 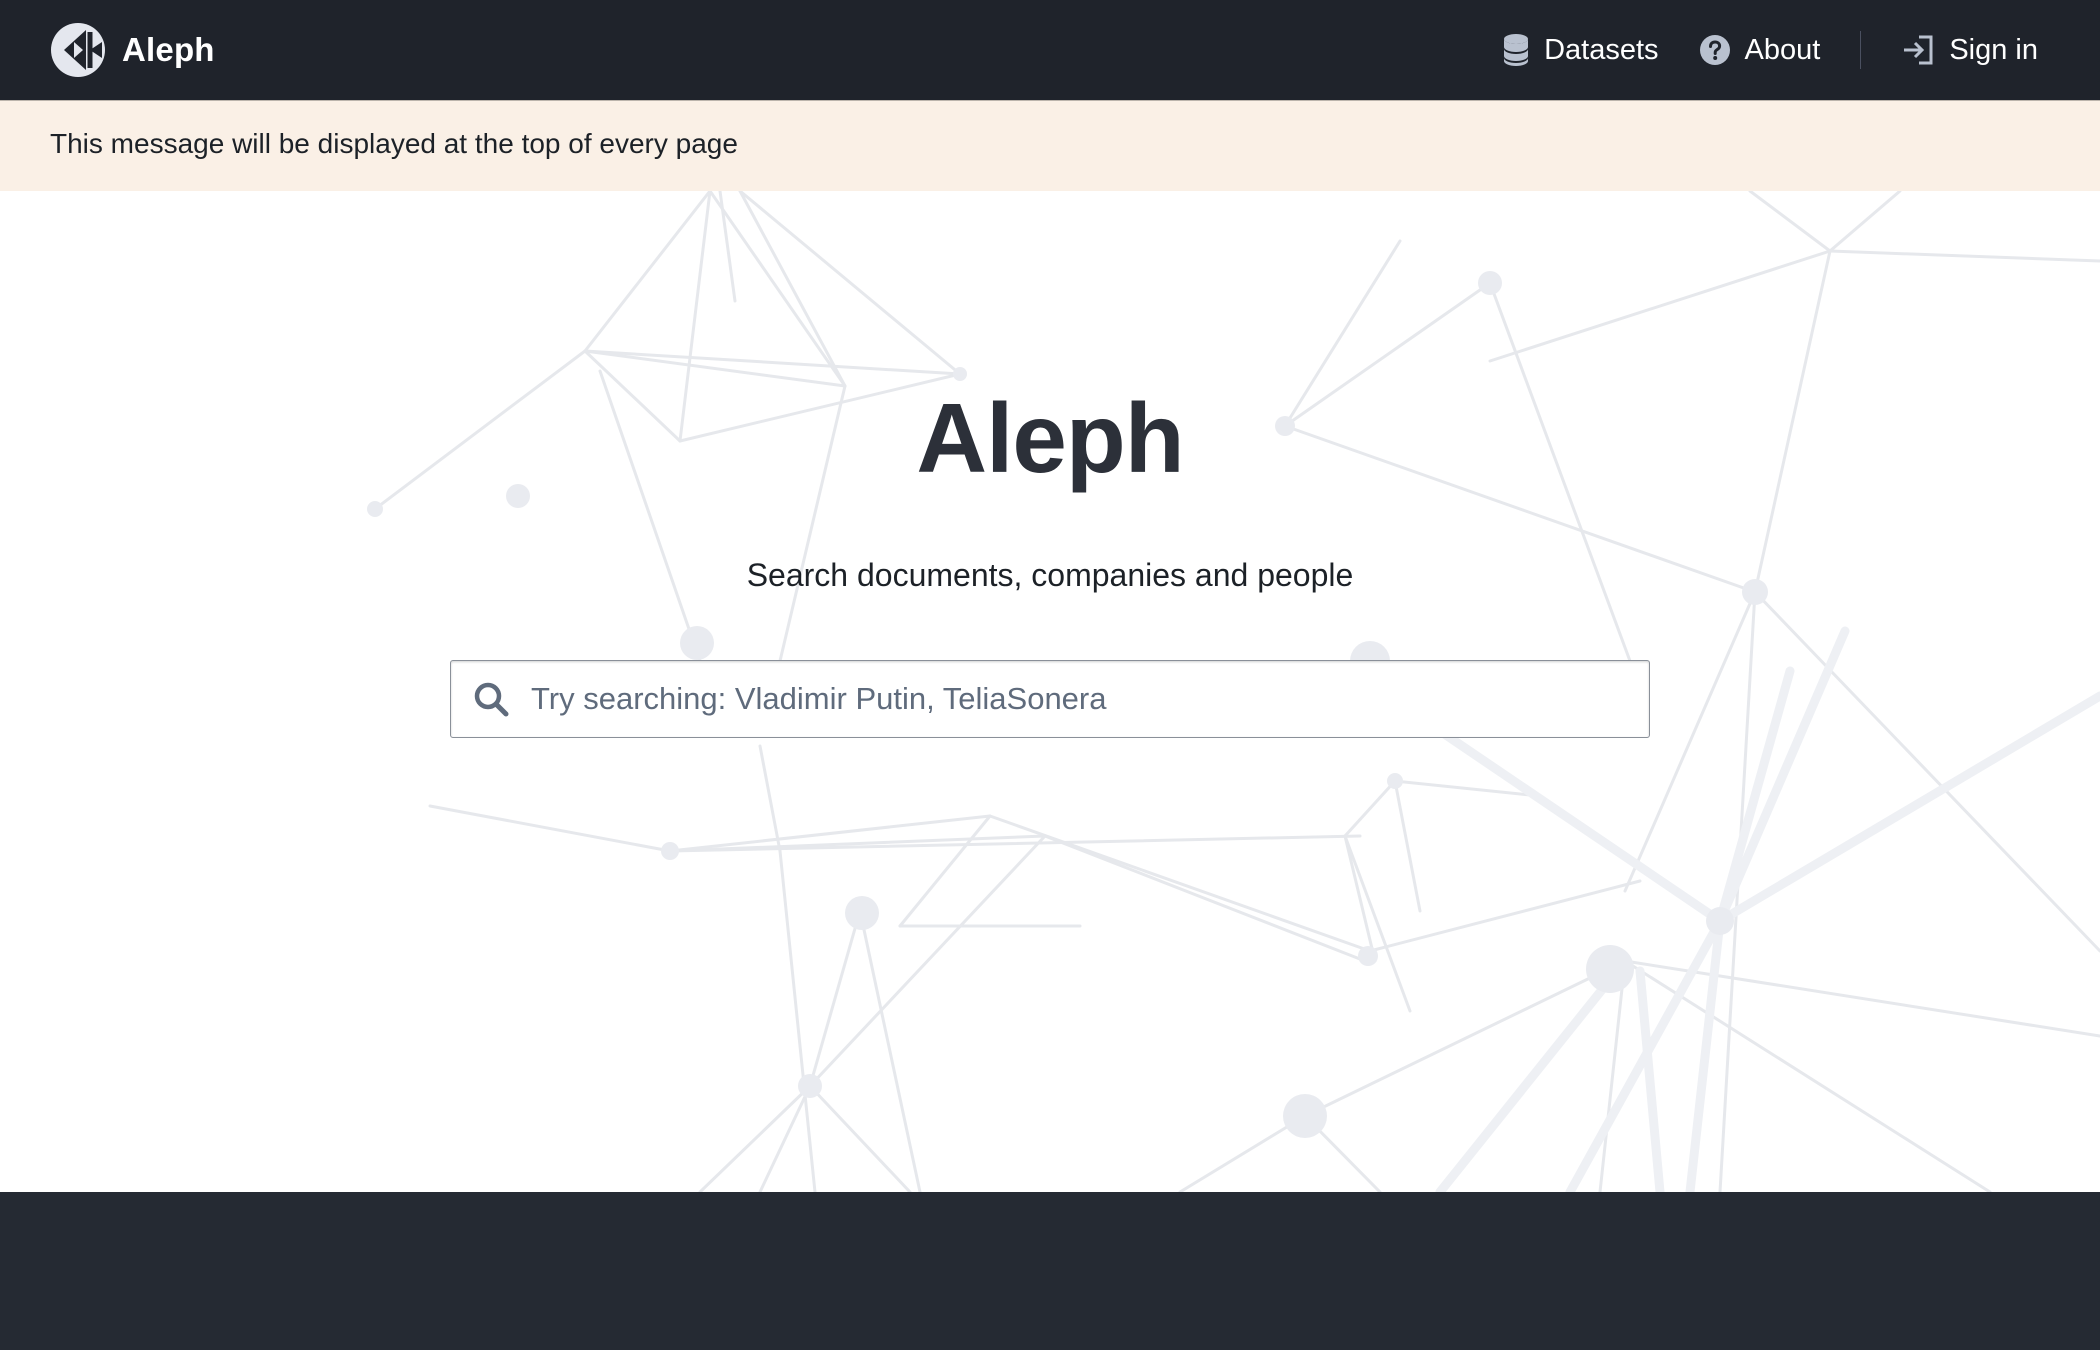 I want to click on brand-home-link: Aleph, so click(x=132, y=50).